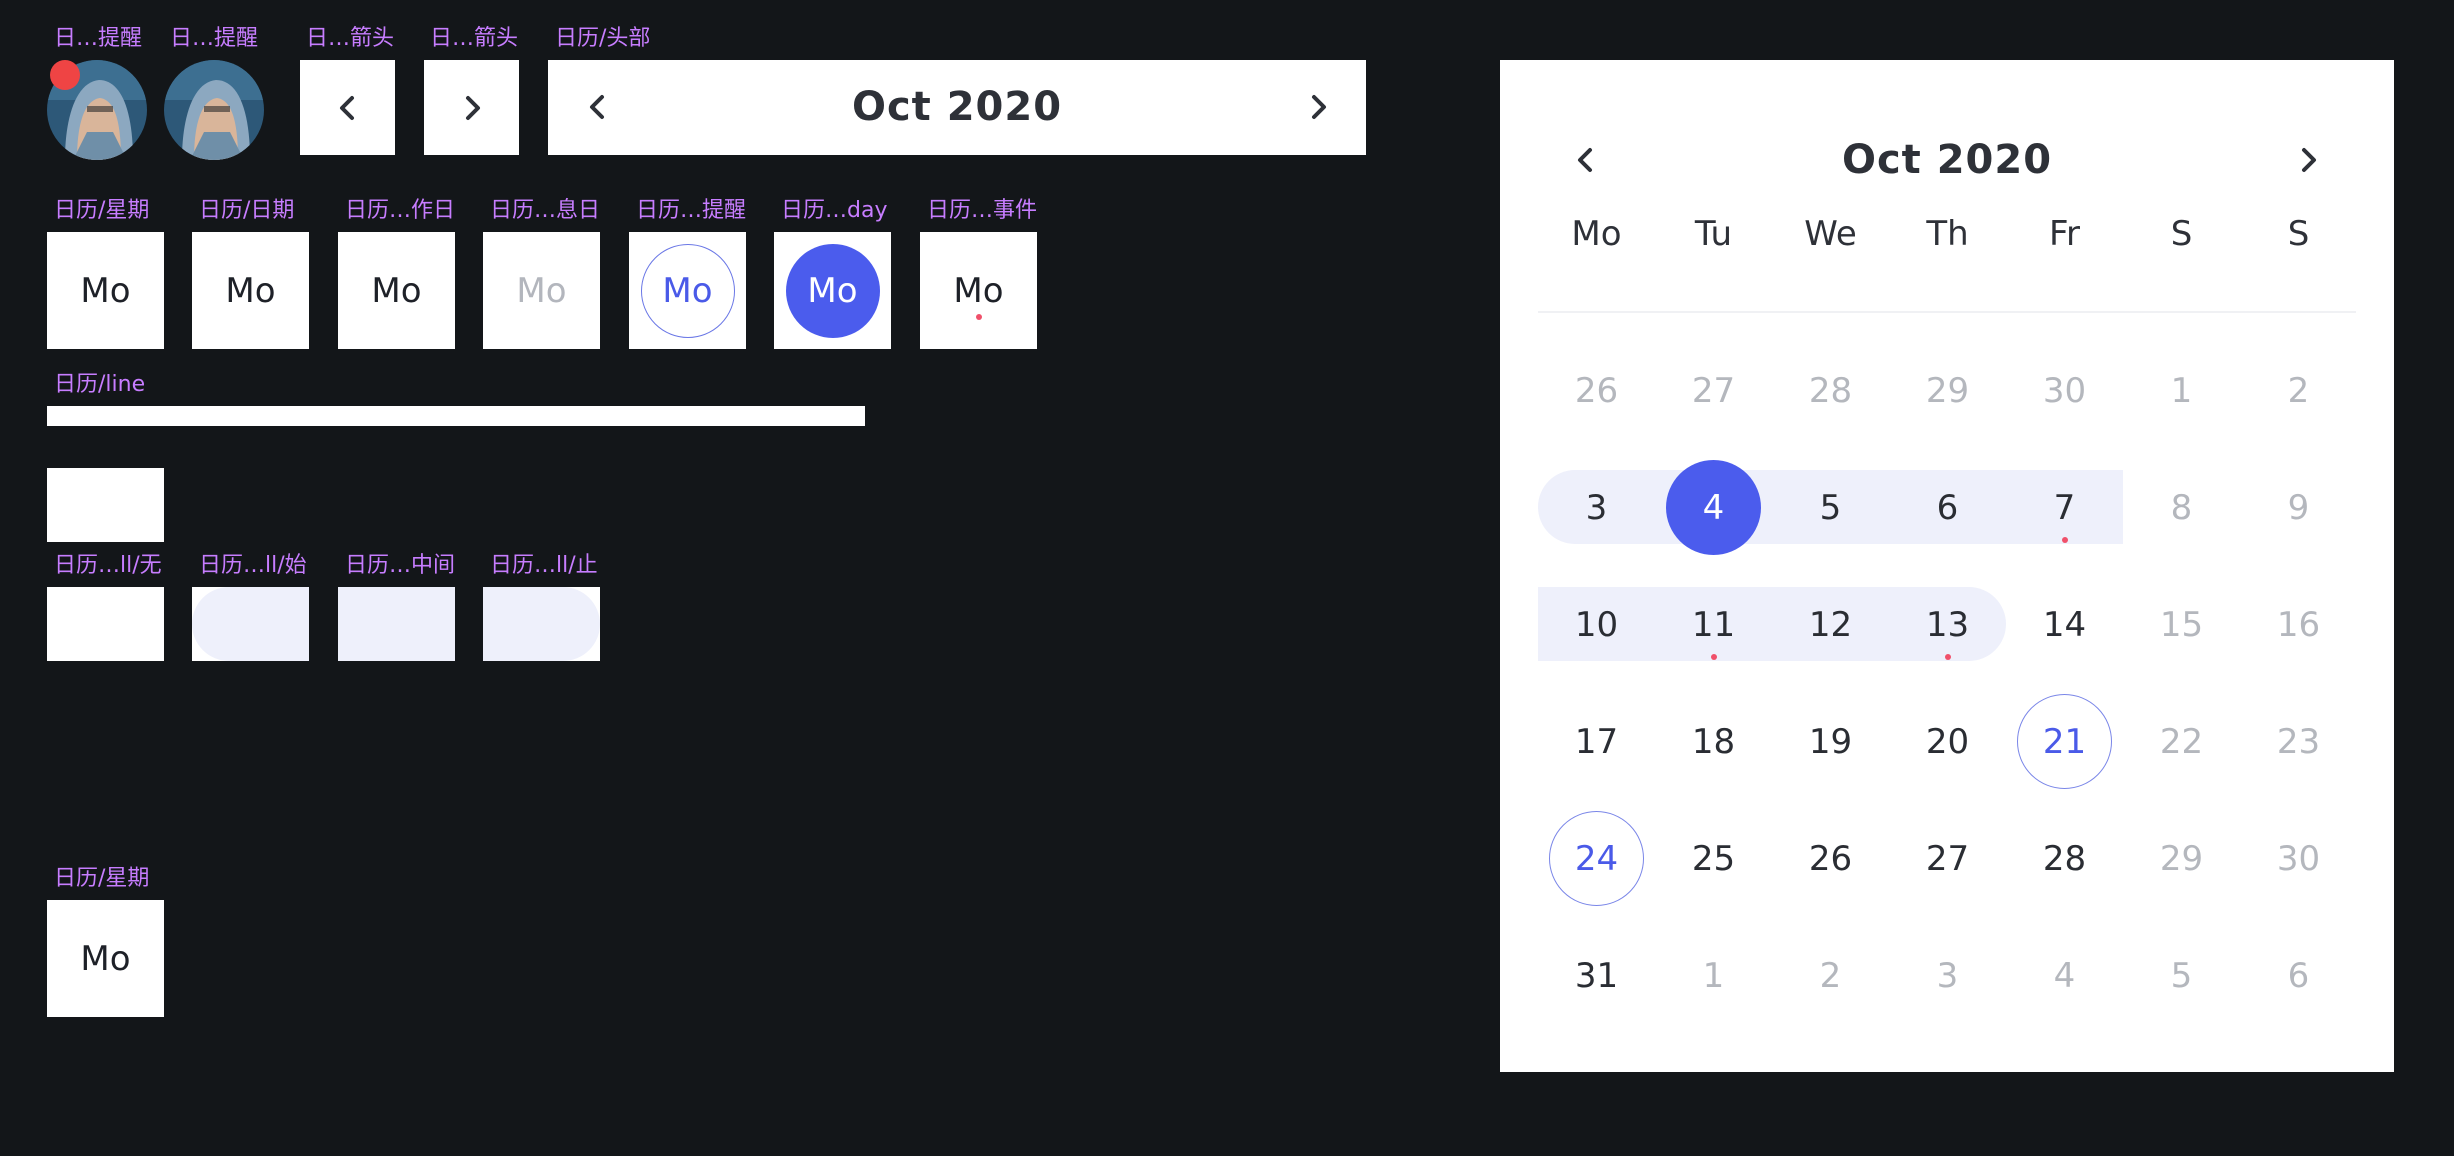  I want to click on avatar-reminder-component, so click(97, 110).